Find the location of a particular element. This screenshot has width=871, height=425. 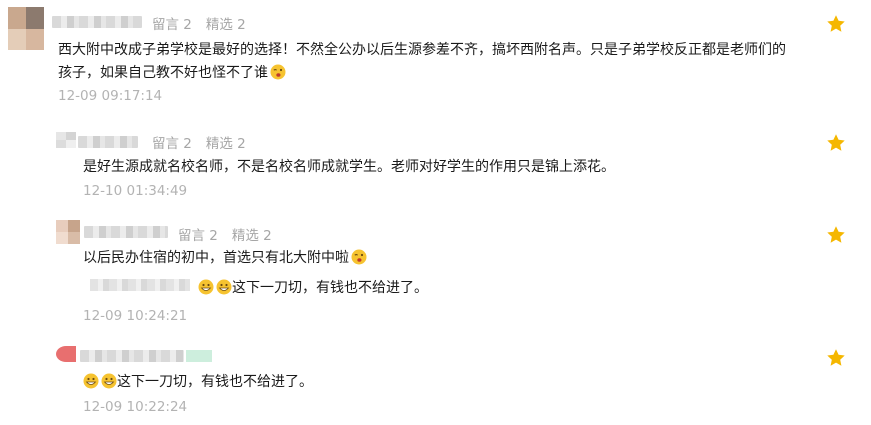

quoted-username-blurred is located at coordinates (140, 285).